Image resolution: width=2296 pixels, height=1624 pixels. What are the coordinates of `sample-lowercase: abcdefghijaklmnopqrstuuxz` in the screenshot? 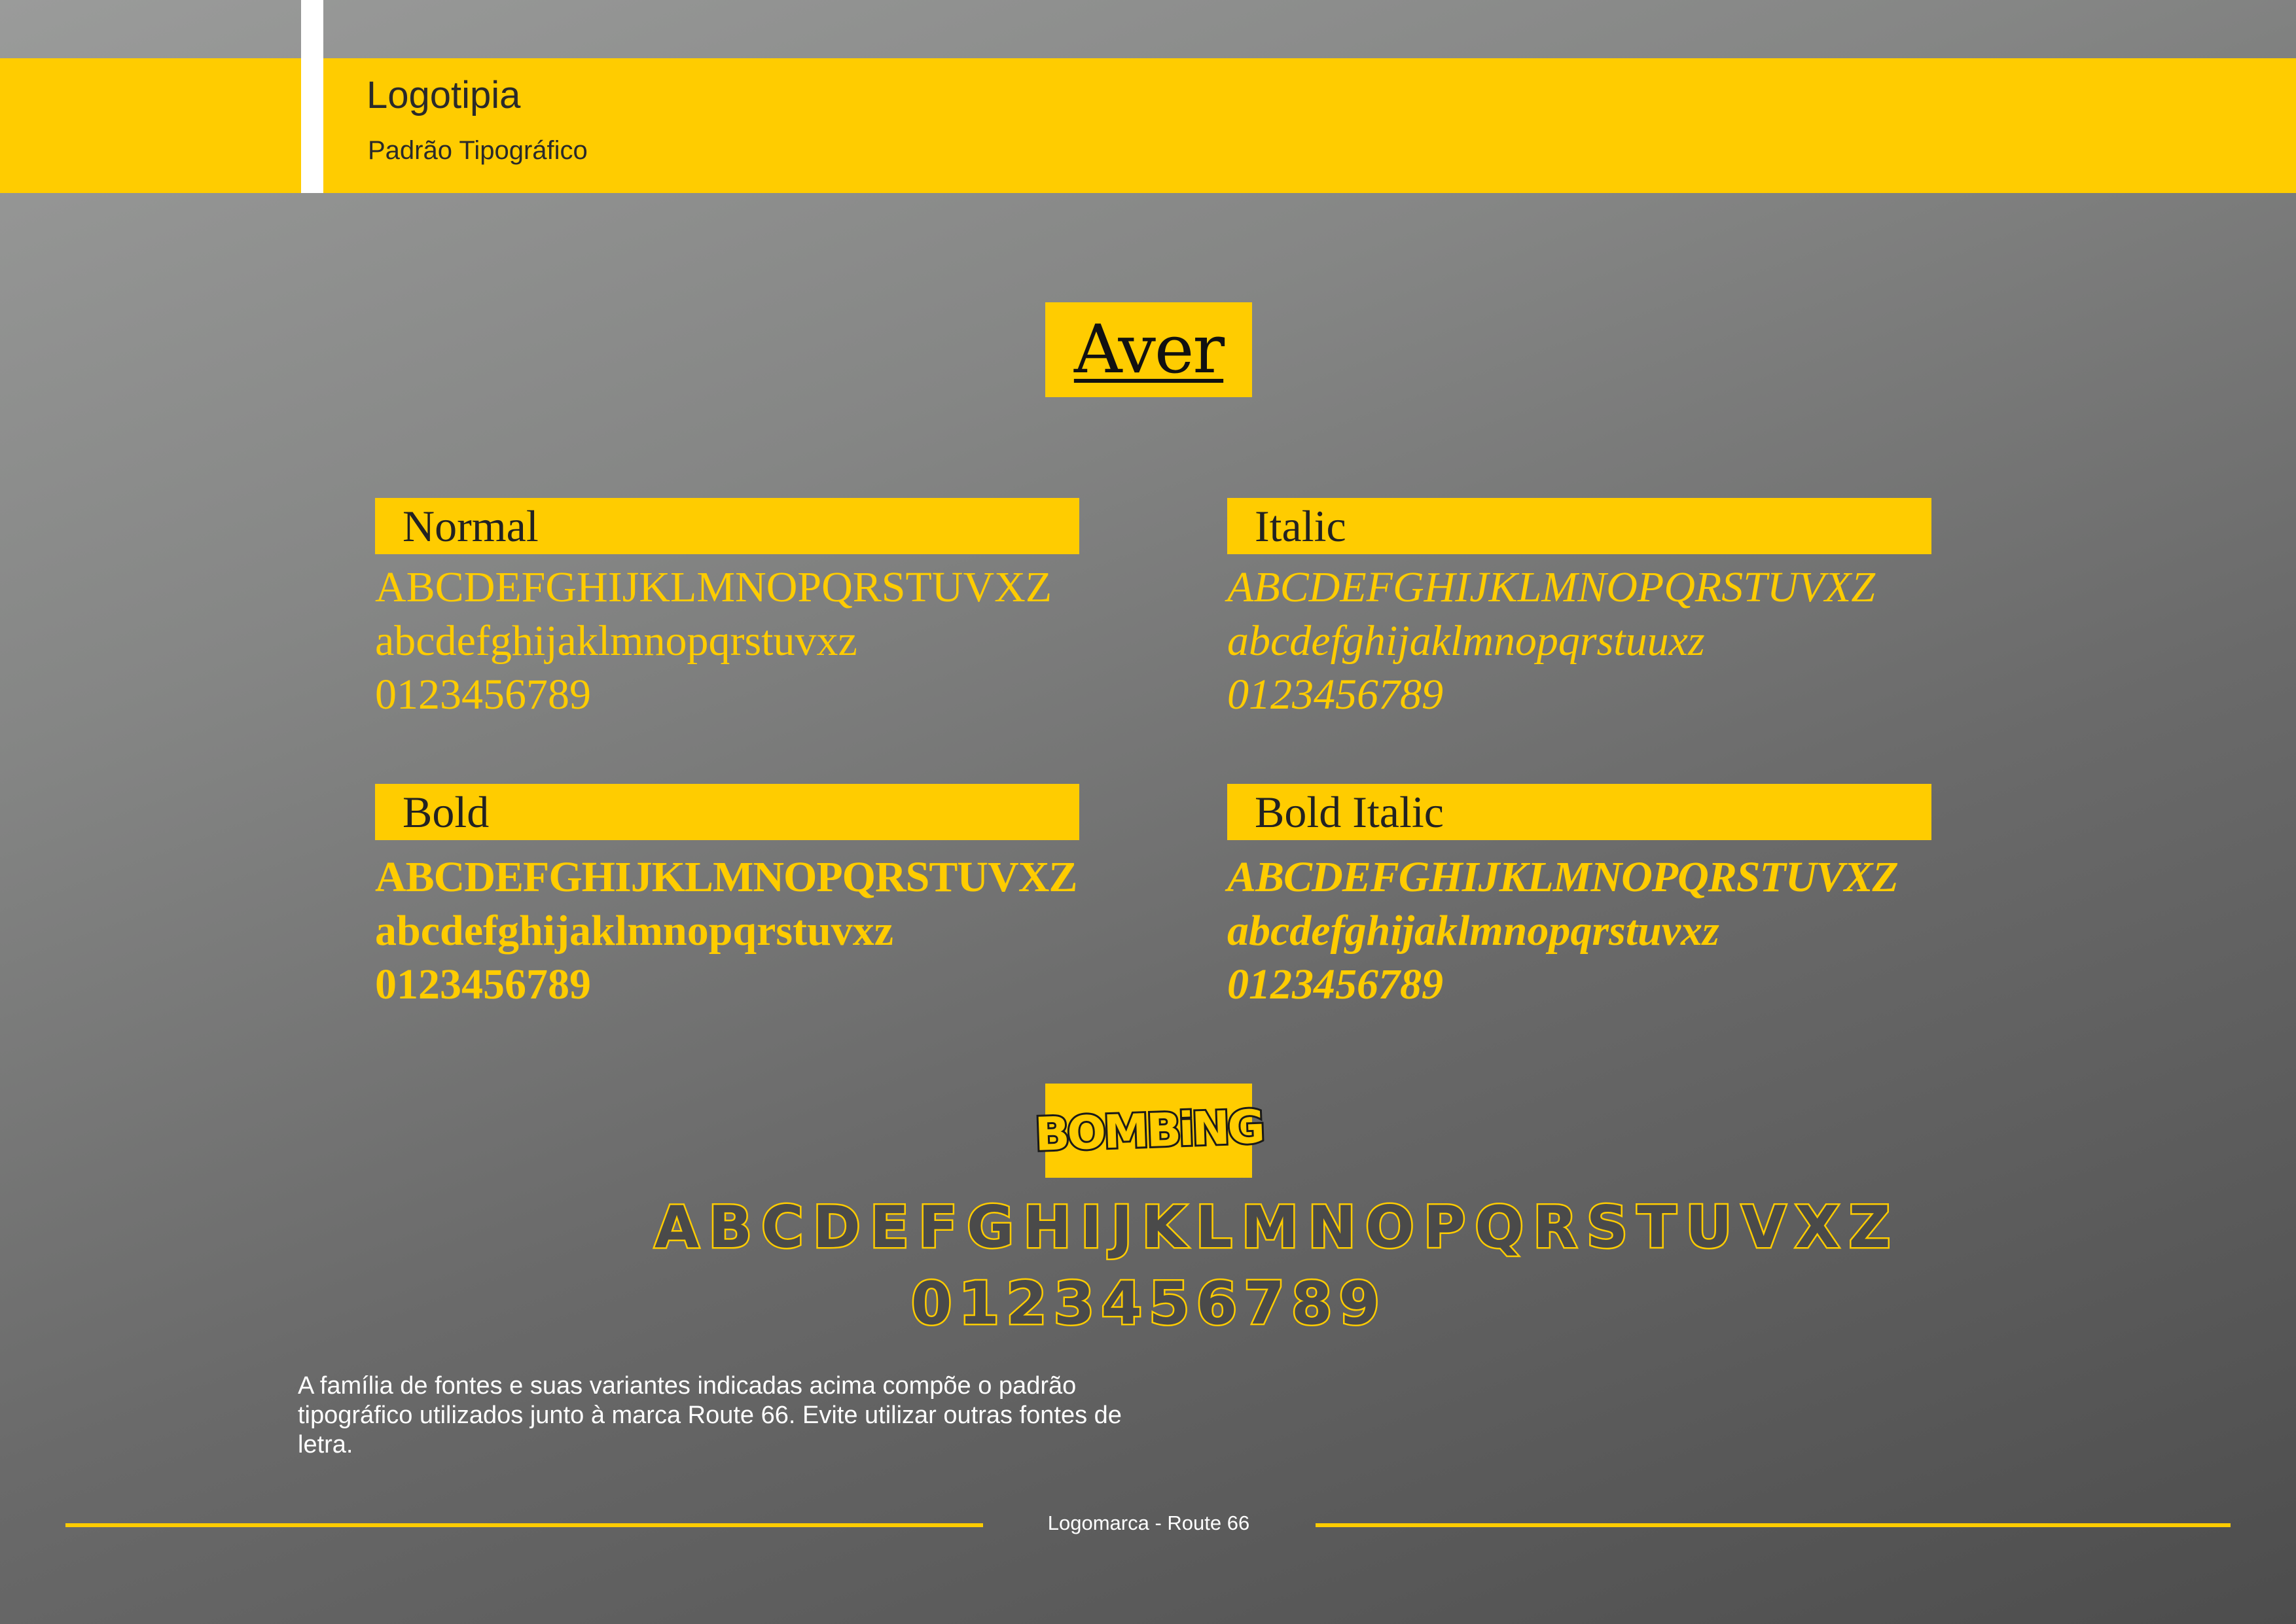 It's located at (1466, 641).